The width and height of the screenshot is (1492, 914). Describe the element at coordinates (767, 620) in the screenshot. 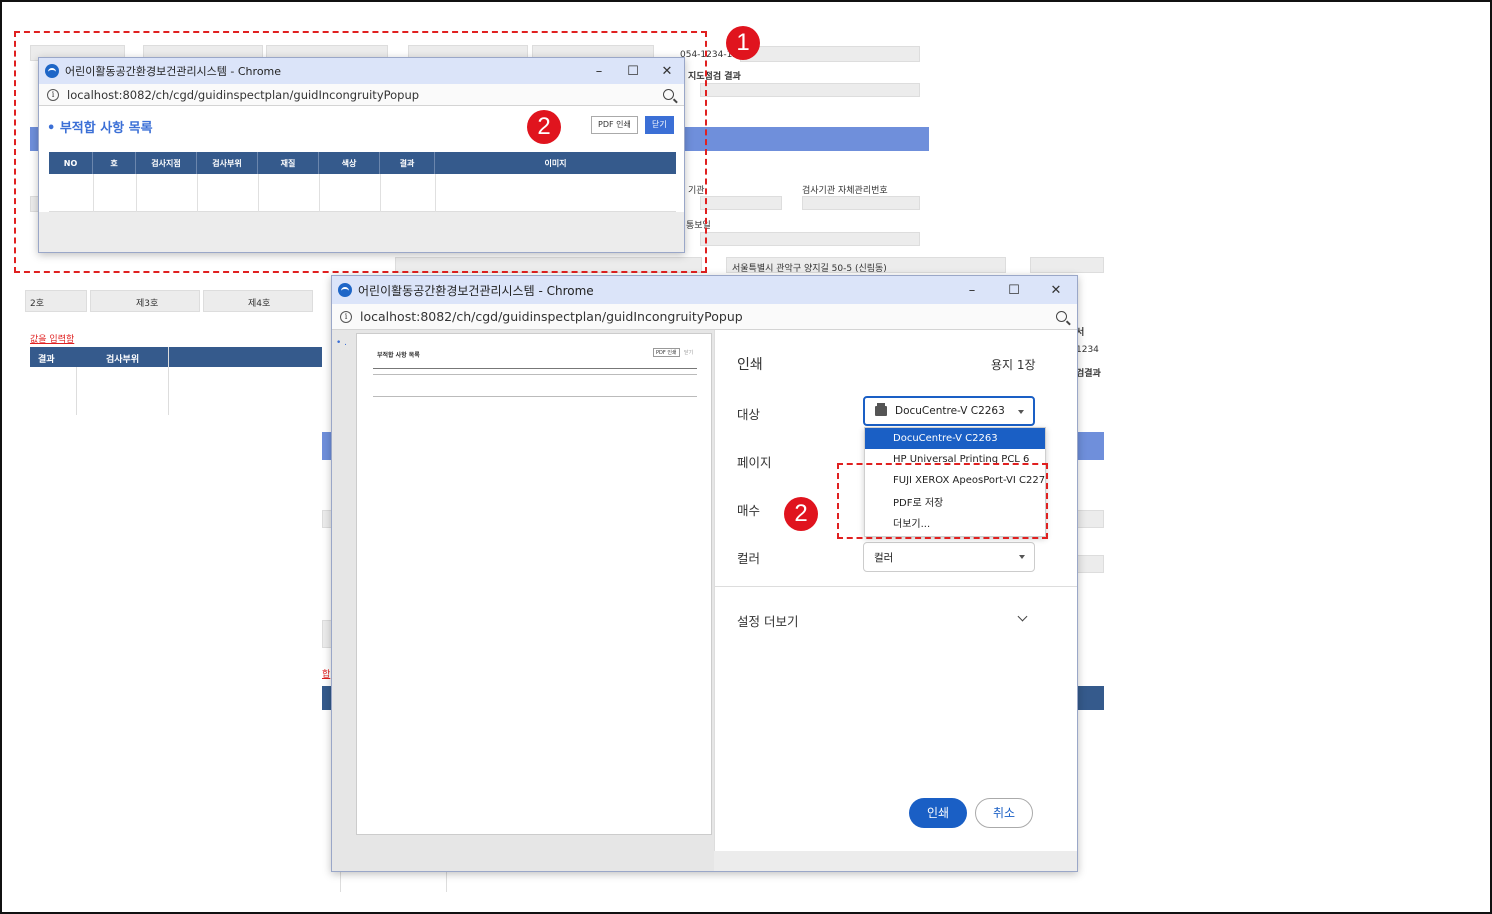

I see `more-settings-toggle: 설정 더보기` at that location.